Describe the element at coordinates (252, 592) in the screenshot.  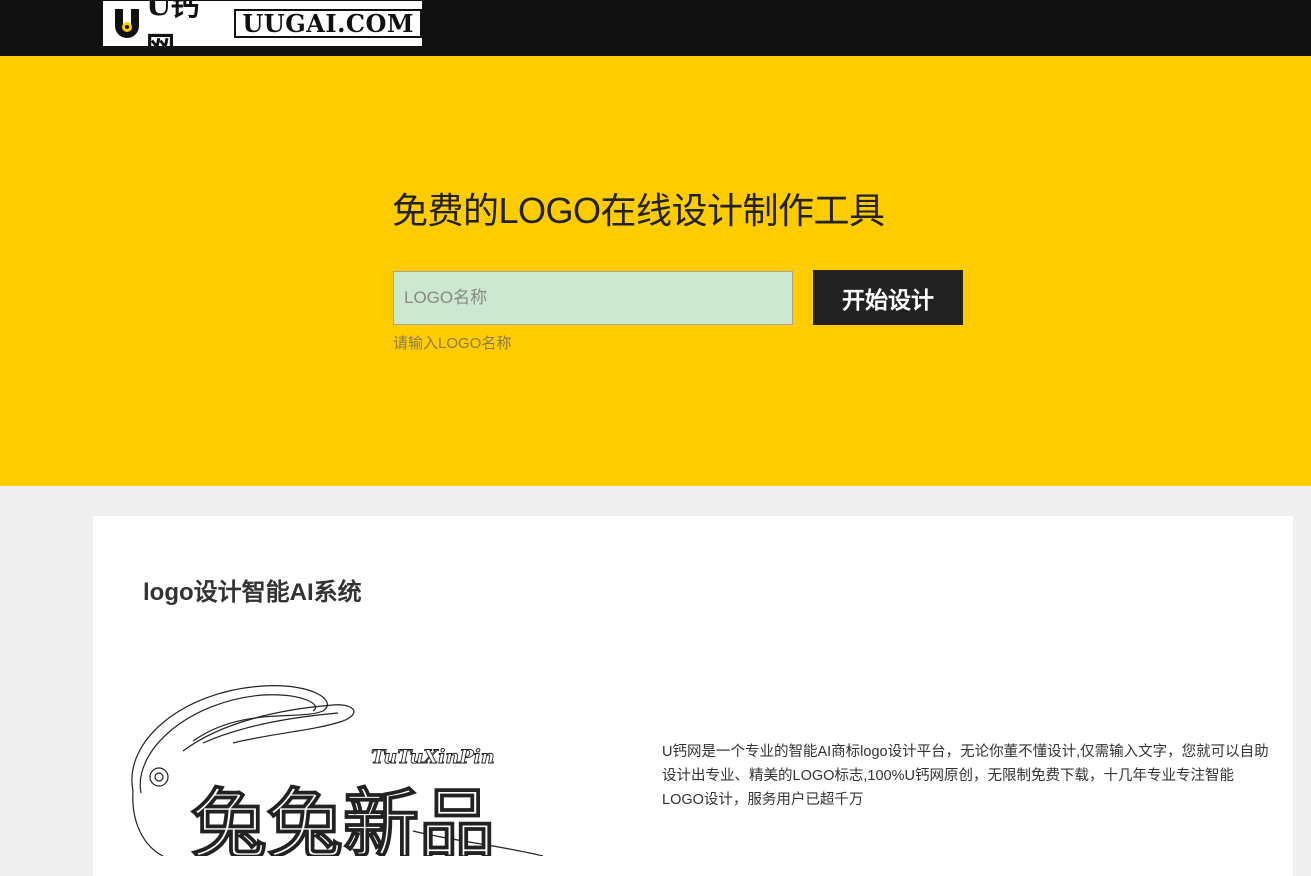
I see `section-title: logo设计智能AI系统` at that location.